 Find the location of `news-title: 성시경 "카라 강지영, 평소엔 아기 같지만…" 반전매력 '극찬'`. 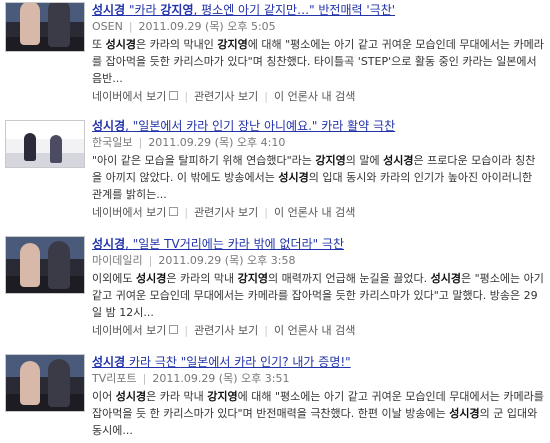

news-title: 성시경 "카라 강지영, 평소엔 아기 같지만…" 반전매력 '극찬' is located at coordinates (318, 10).